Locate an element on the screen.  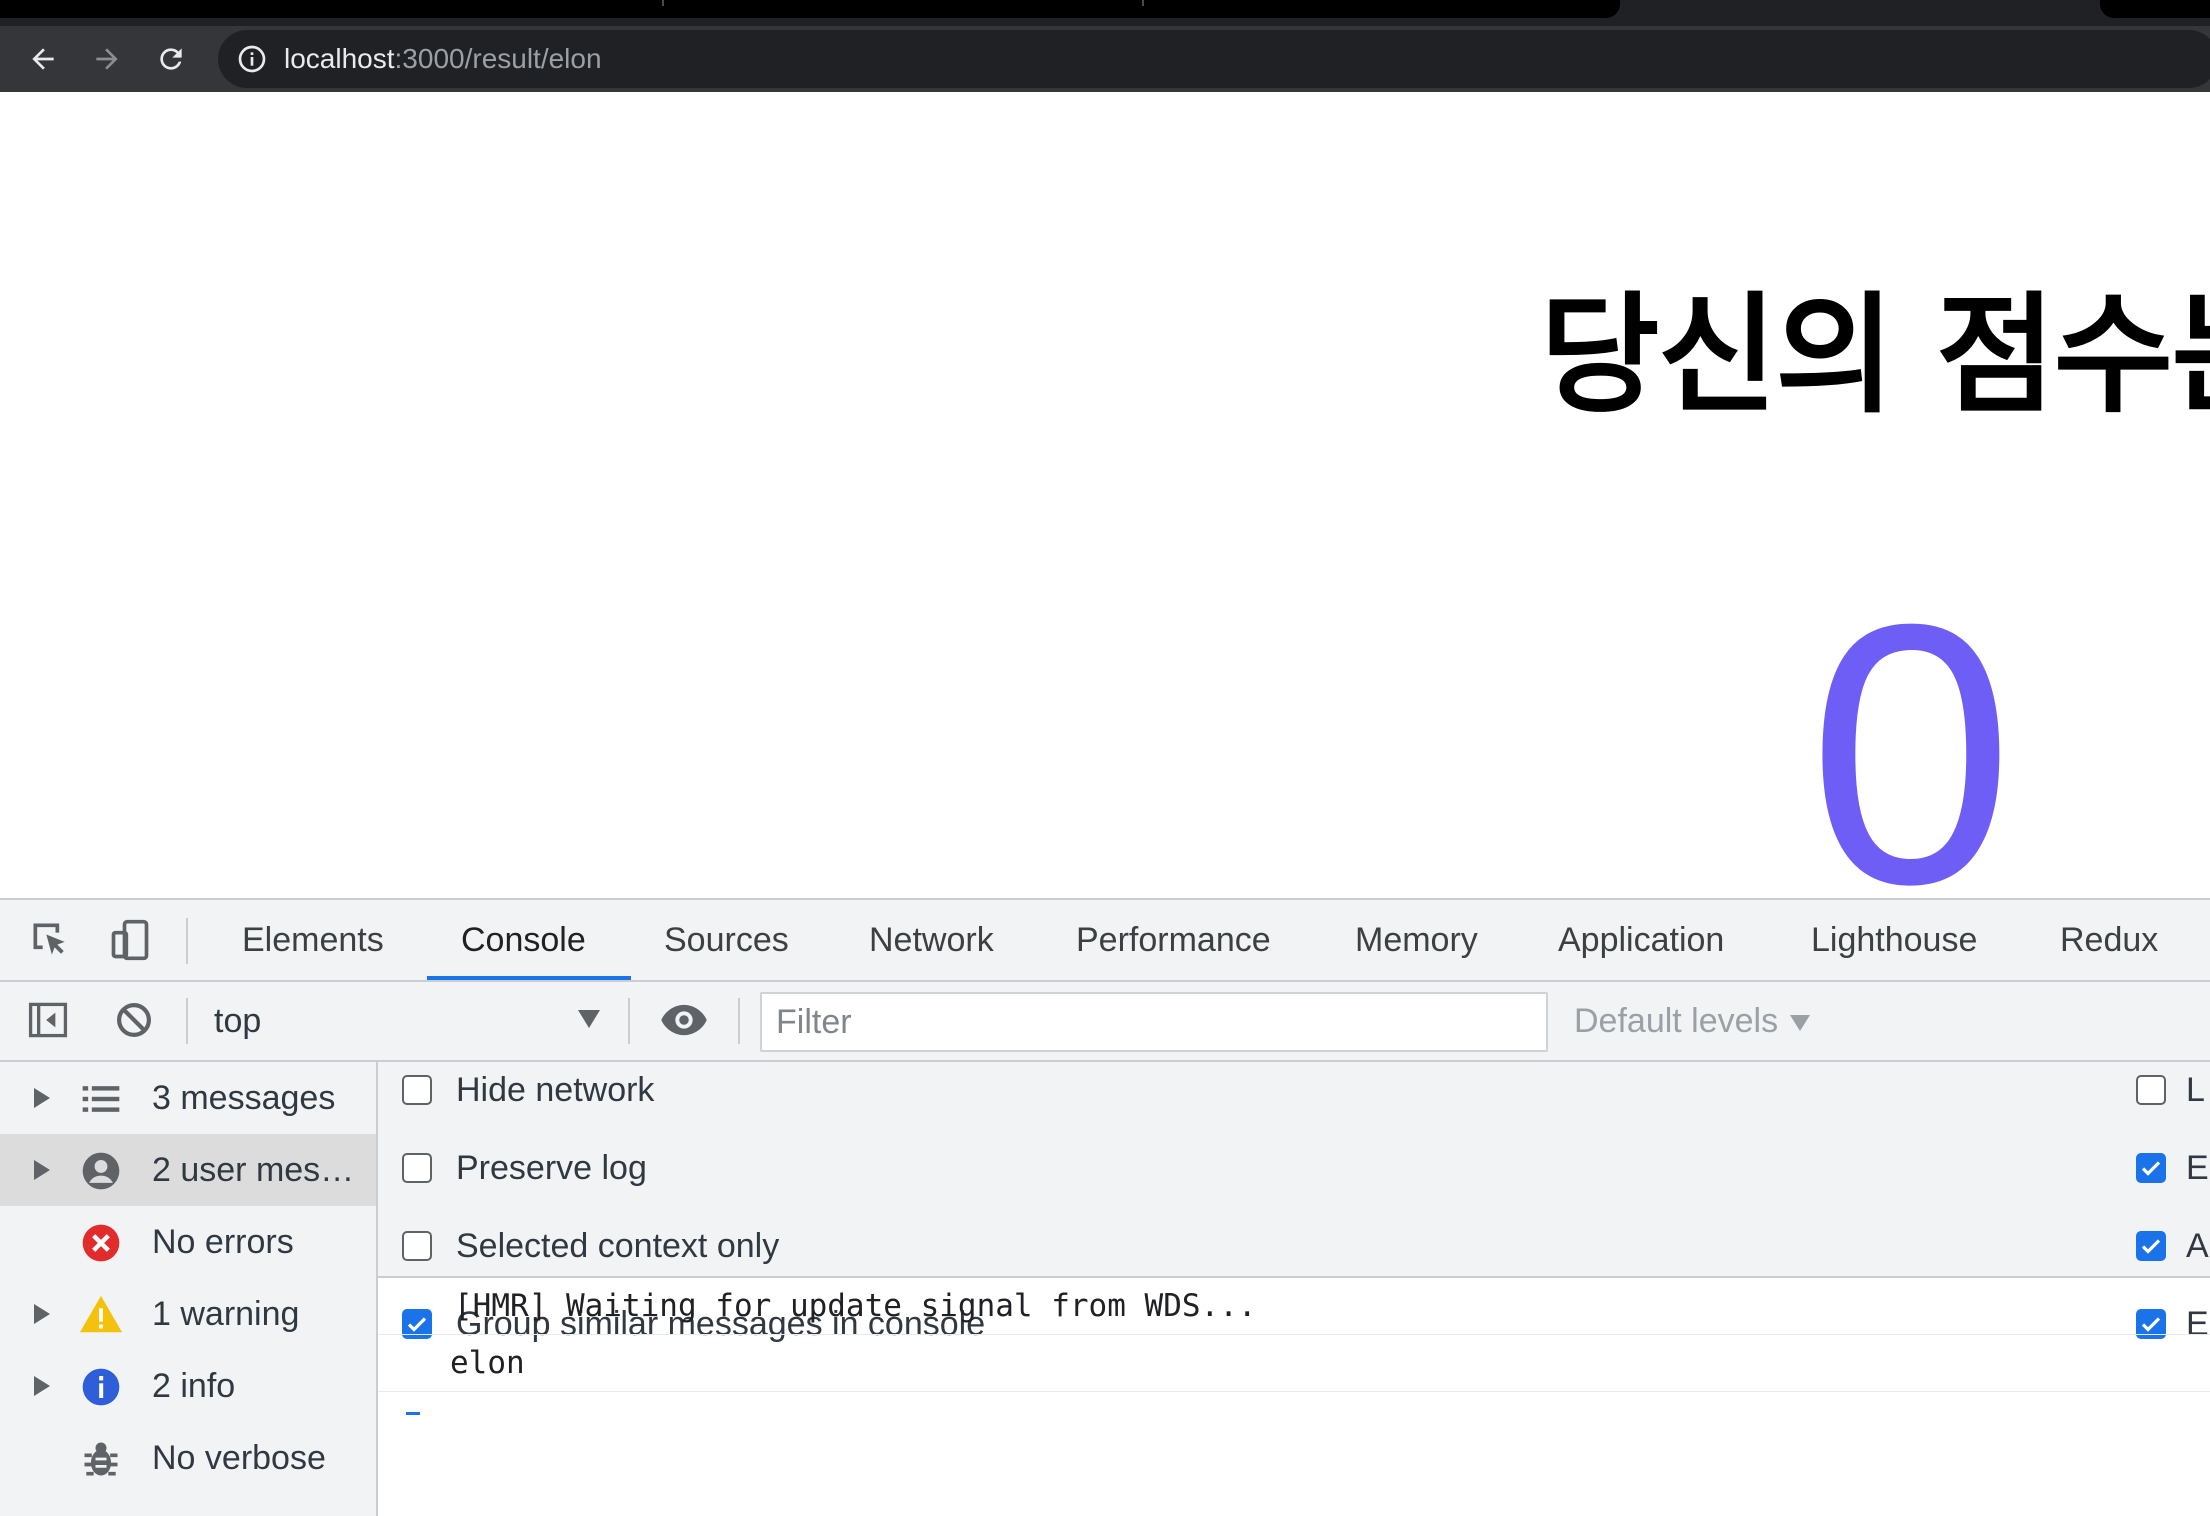
user-icon is located at coordinates (101, 1171).